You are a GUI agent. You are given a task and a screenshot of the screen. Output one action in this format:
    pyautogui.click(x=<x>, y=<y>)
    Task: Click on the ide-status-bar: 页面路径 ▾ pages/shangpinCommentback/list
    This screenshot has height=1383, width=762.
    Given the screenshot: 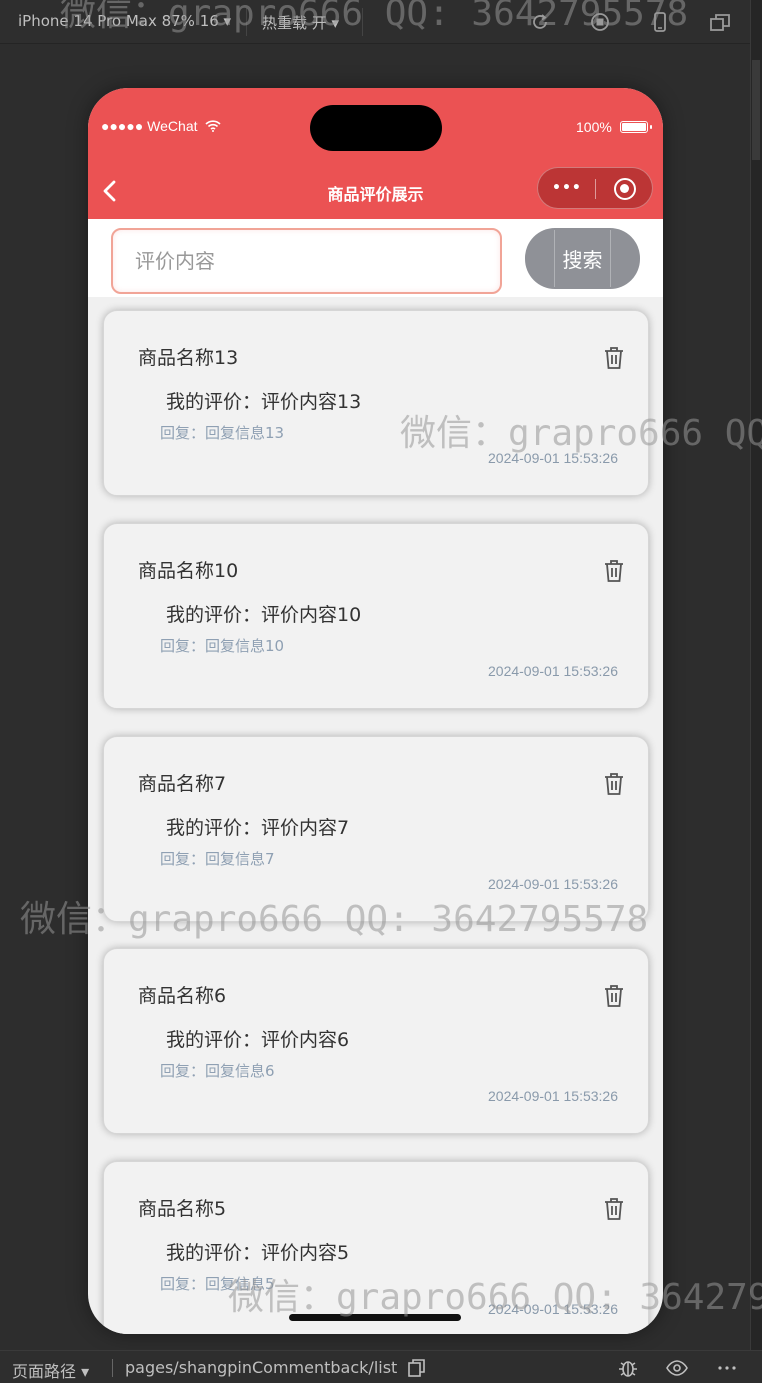 What is the action you would take?
    pyautogui.click(x=381, y=1366)
    